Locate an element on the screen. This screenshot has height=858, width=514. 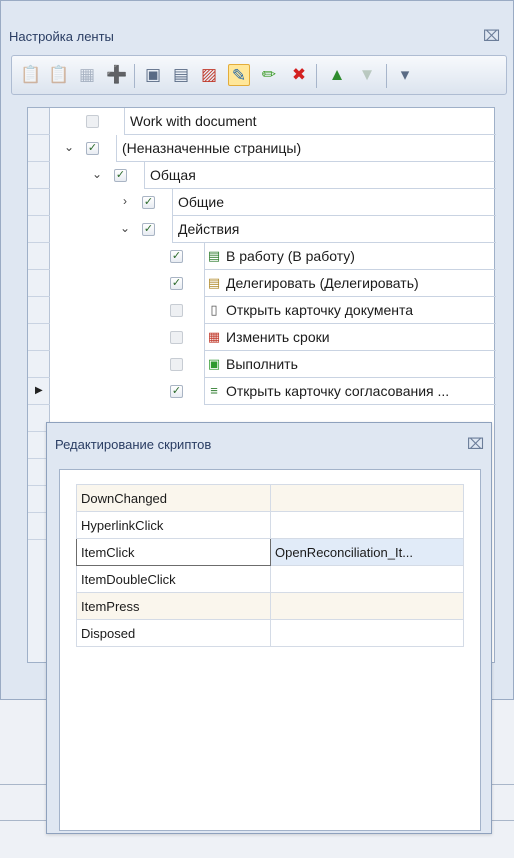
paste-icon: 📋 is located at coordinates (31, 74).